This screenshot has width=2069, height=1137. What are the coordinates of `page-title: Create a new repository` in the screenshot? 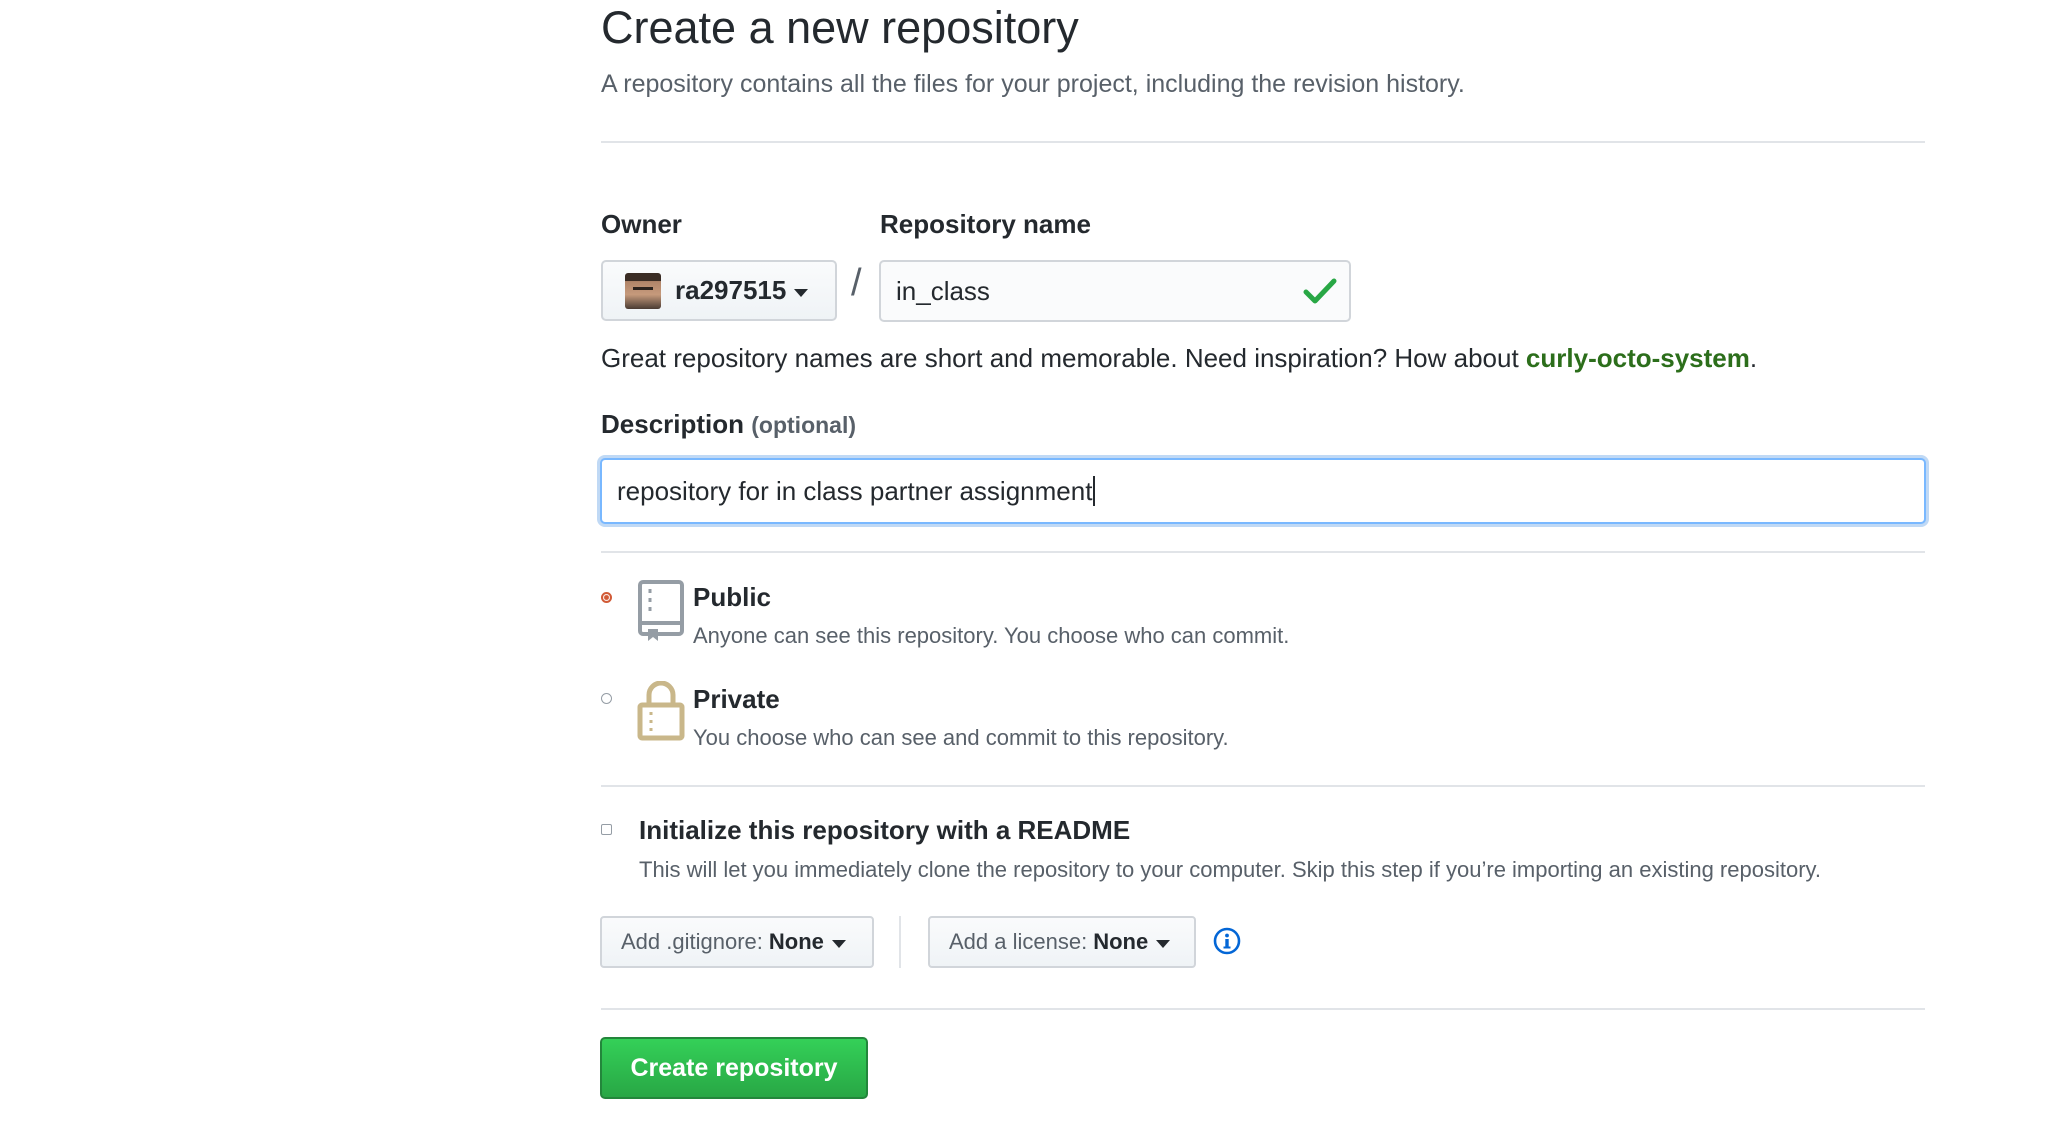 It's located at (840, 27).